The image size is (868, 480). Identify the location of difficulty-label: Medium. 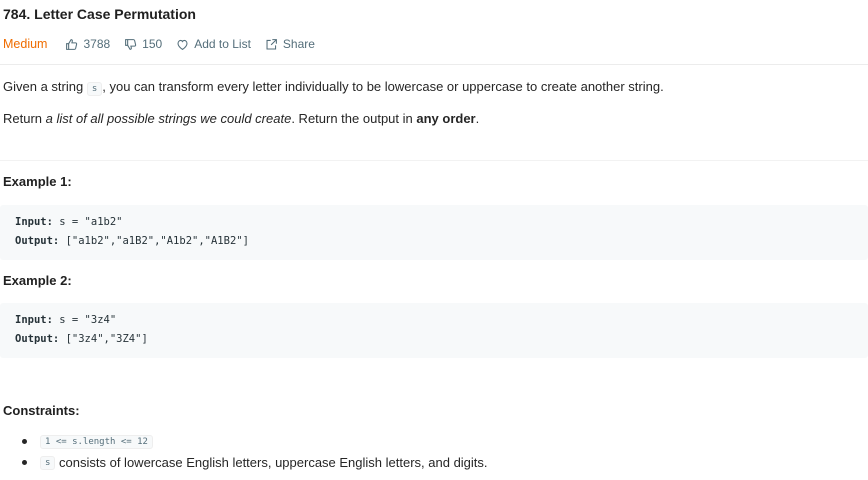
(25, 44).